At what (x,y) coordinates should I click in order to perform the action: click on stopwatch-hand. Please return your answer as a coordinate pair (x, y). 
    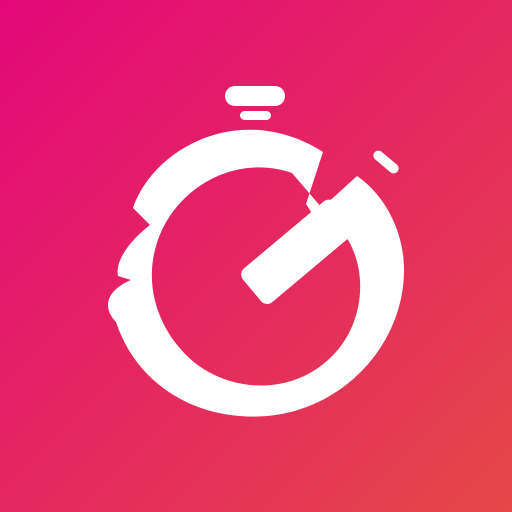
    Looking at the image, I should click on (298, 251).